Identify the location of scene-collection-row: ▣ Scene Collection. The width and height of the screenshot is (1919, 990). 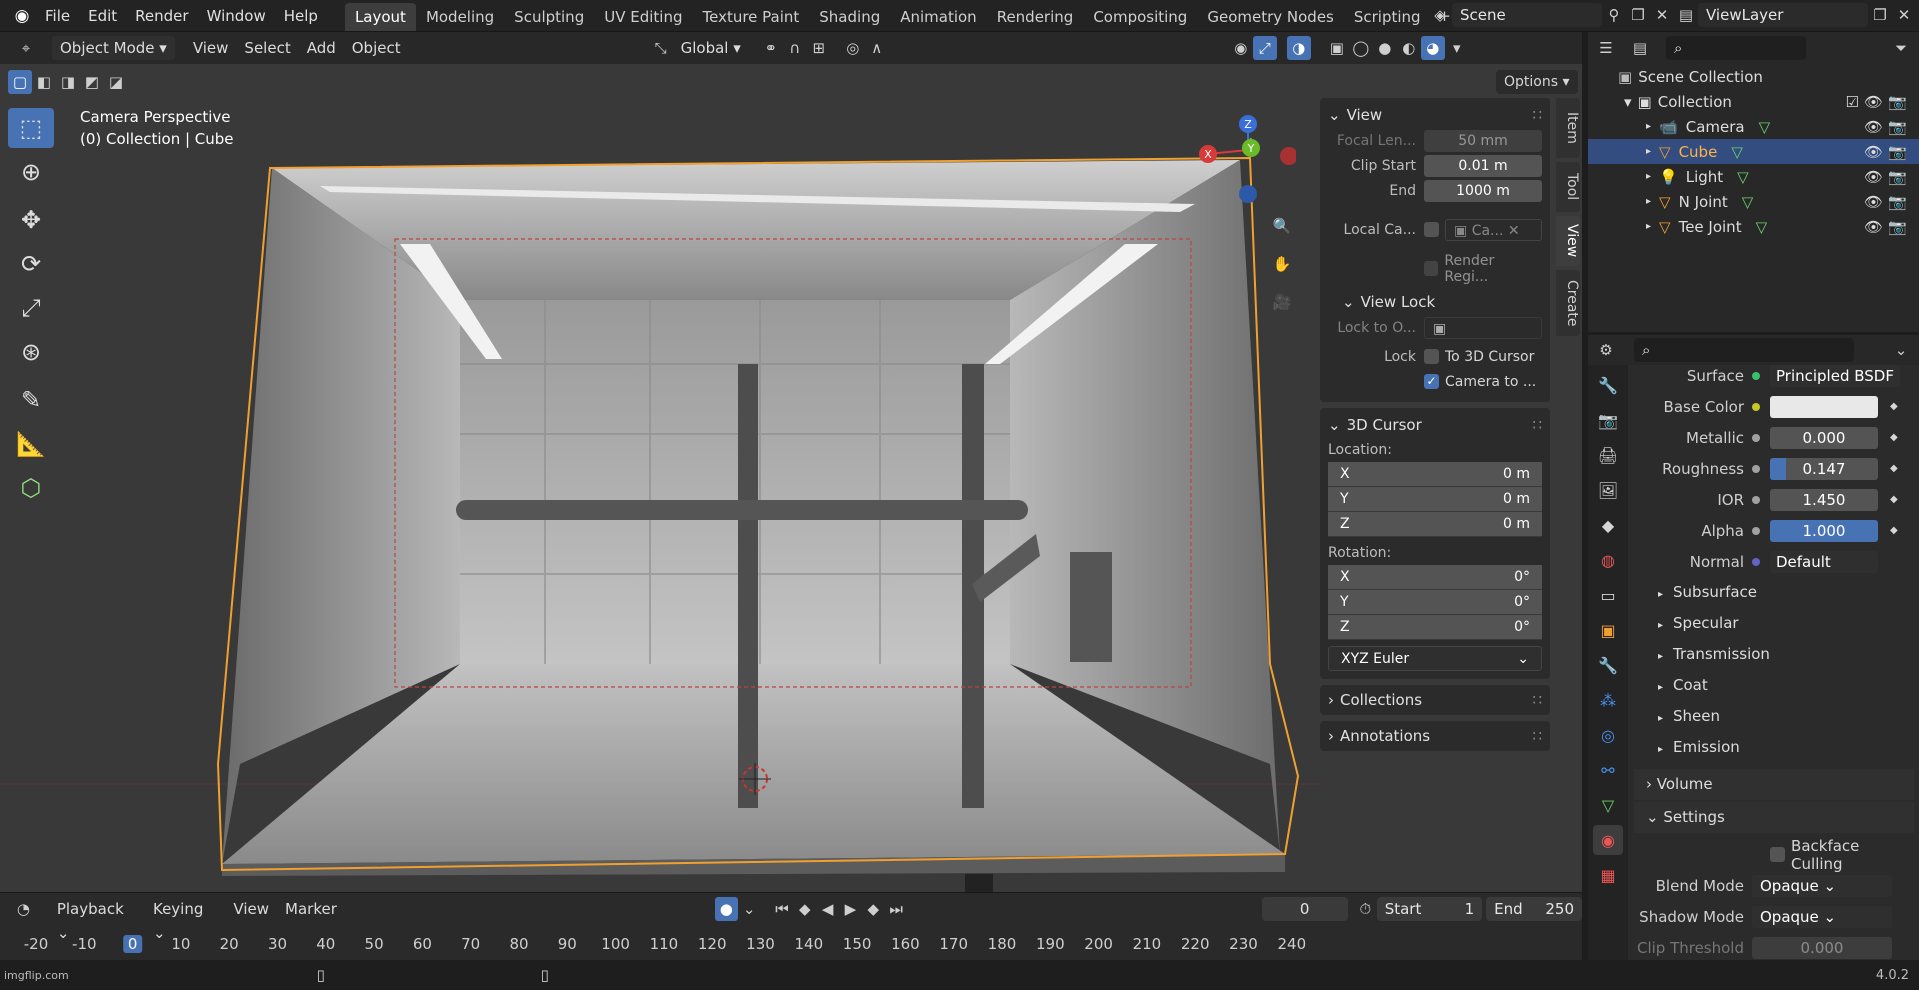
(1753, 76).